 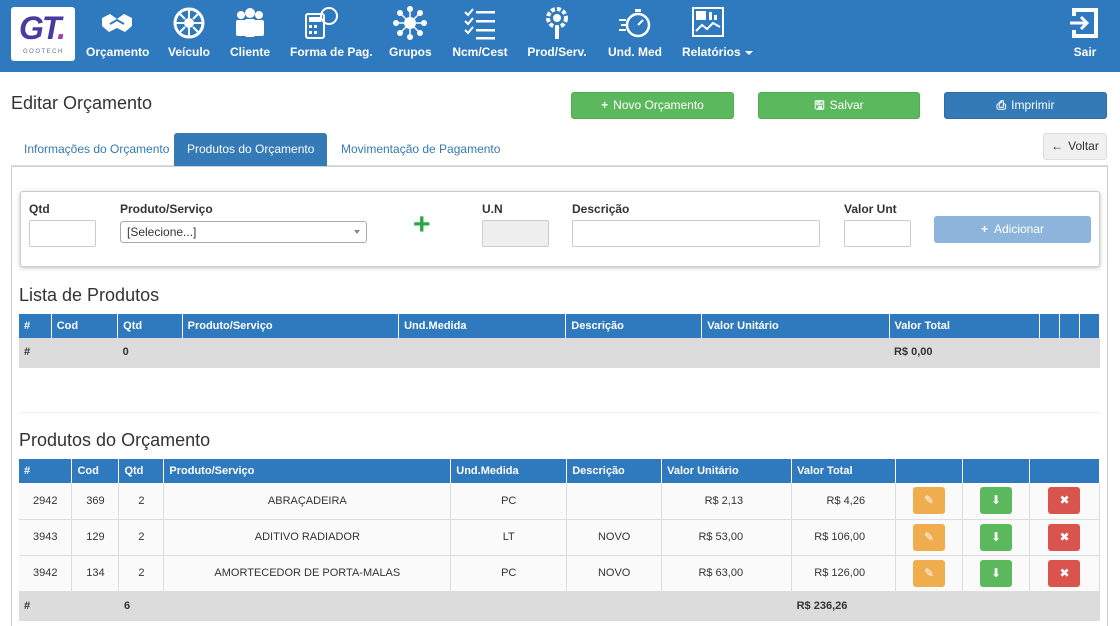 What do you see at coordinates (819, 105) in the screenshot?
I see `save-icon: 🖫` at bounding box center [819, 105].